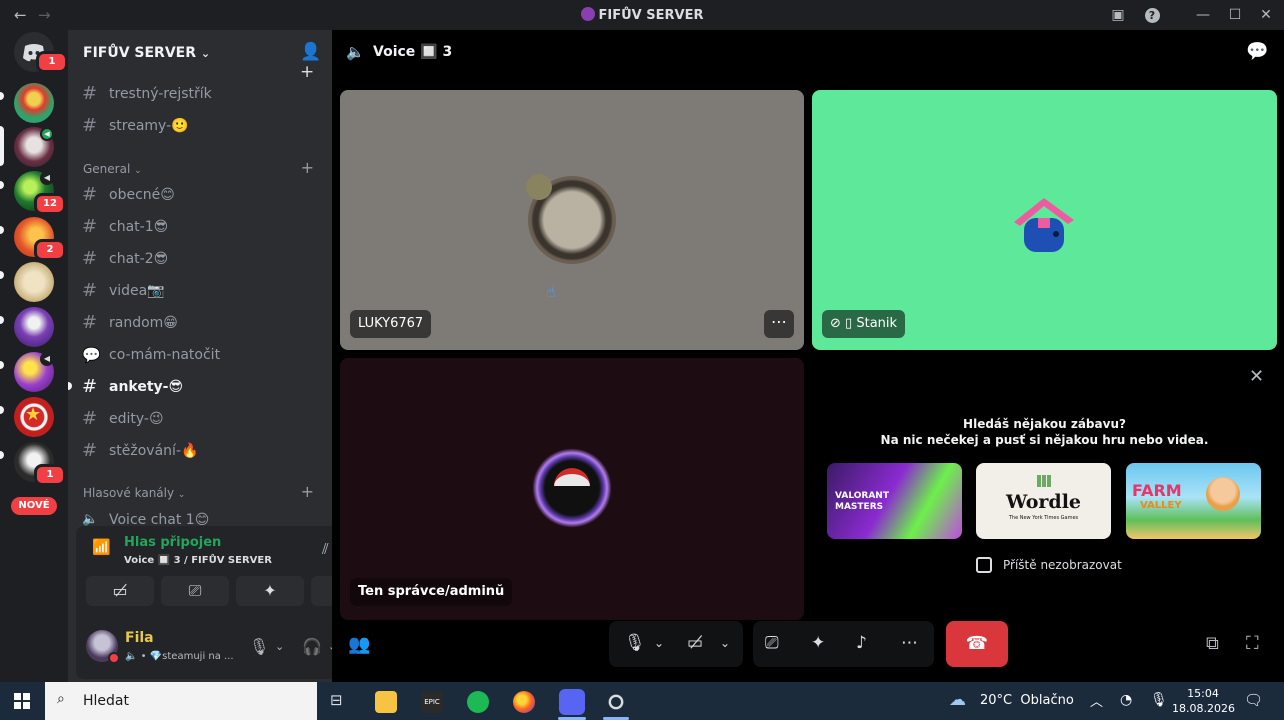 The height and width of the screenshot is (720, 1284). I want to click on server-rail: 1 ◀ ◀ 12 2 ◀ ★ 1 NOVÉ, so click(34, 356).